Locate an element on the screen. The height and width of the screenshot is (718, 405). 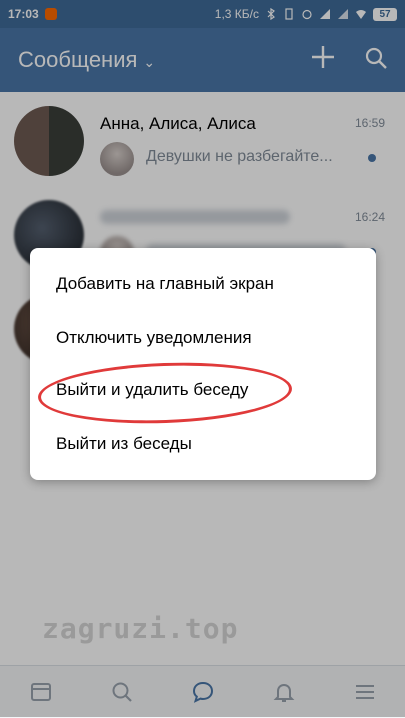
menu-item-add-to-home: Добавить на главный экран is located at coordinates (165, 284).